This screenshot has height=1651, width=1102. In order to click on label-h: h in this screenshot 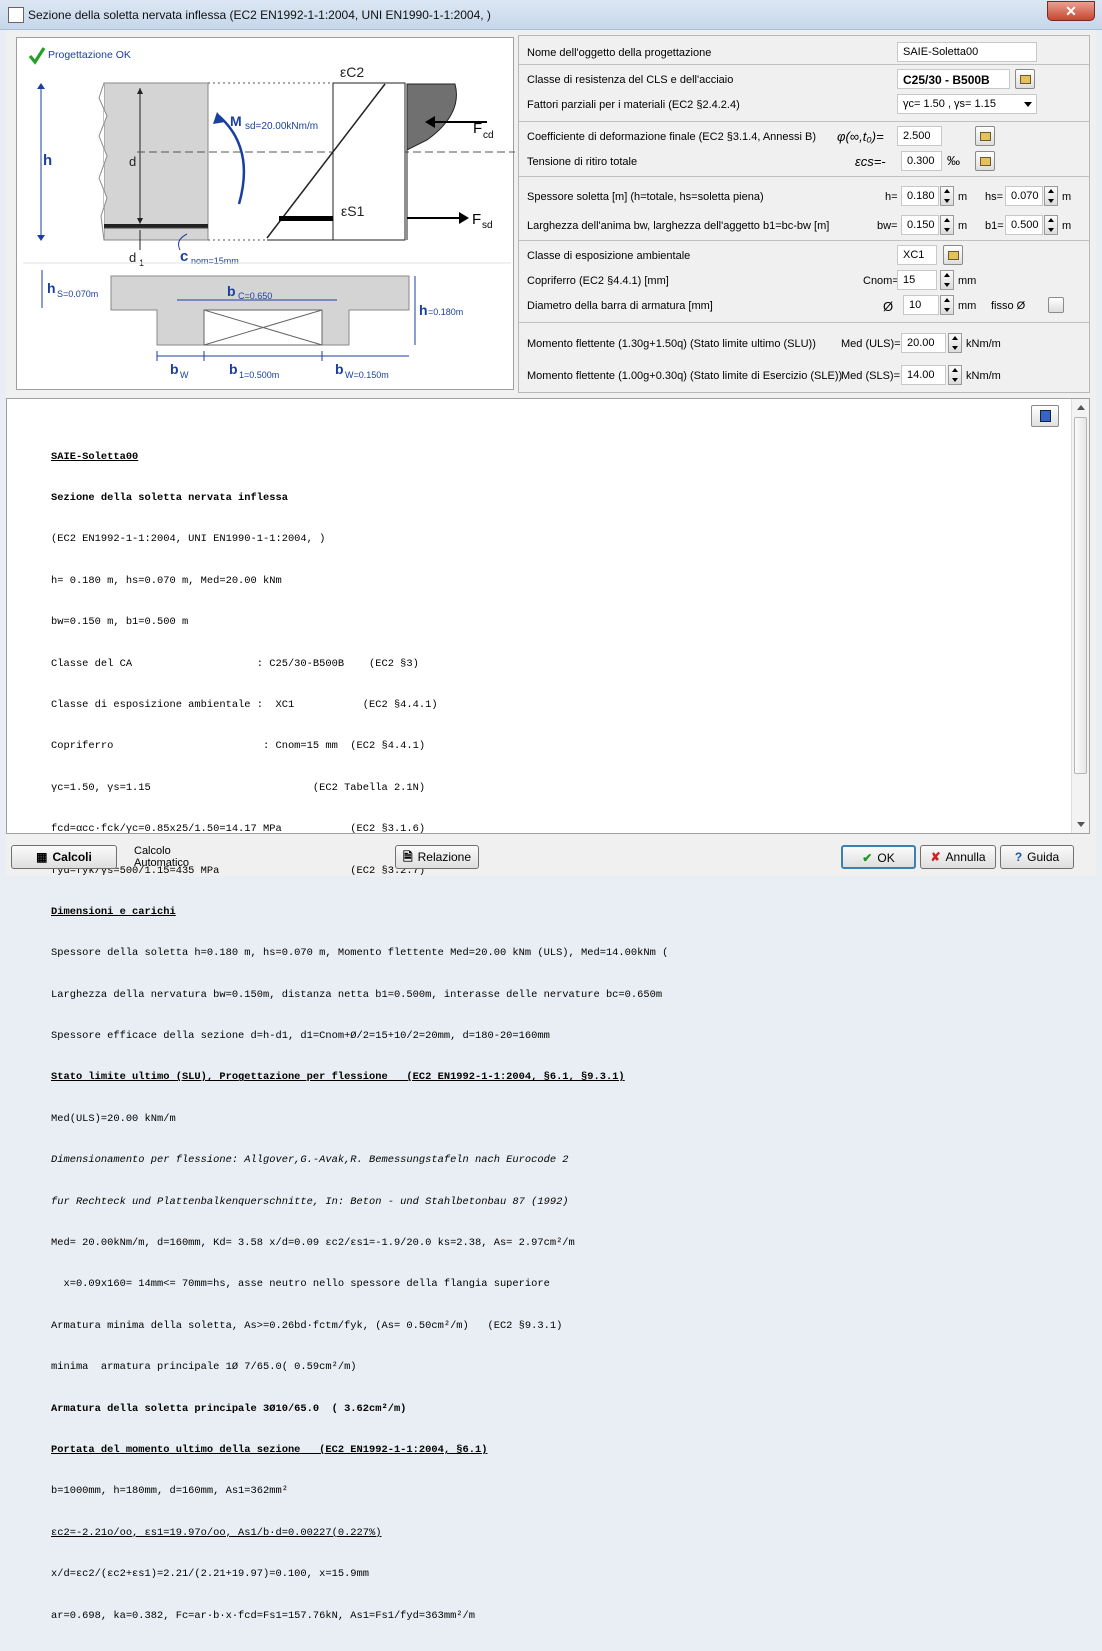, I will do `click(47, 160)`.